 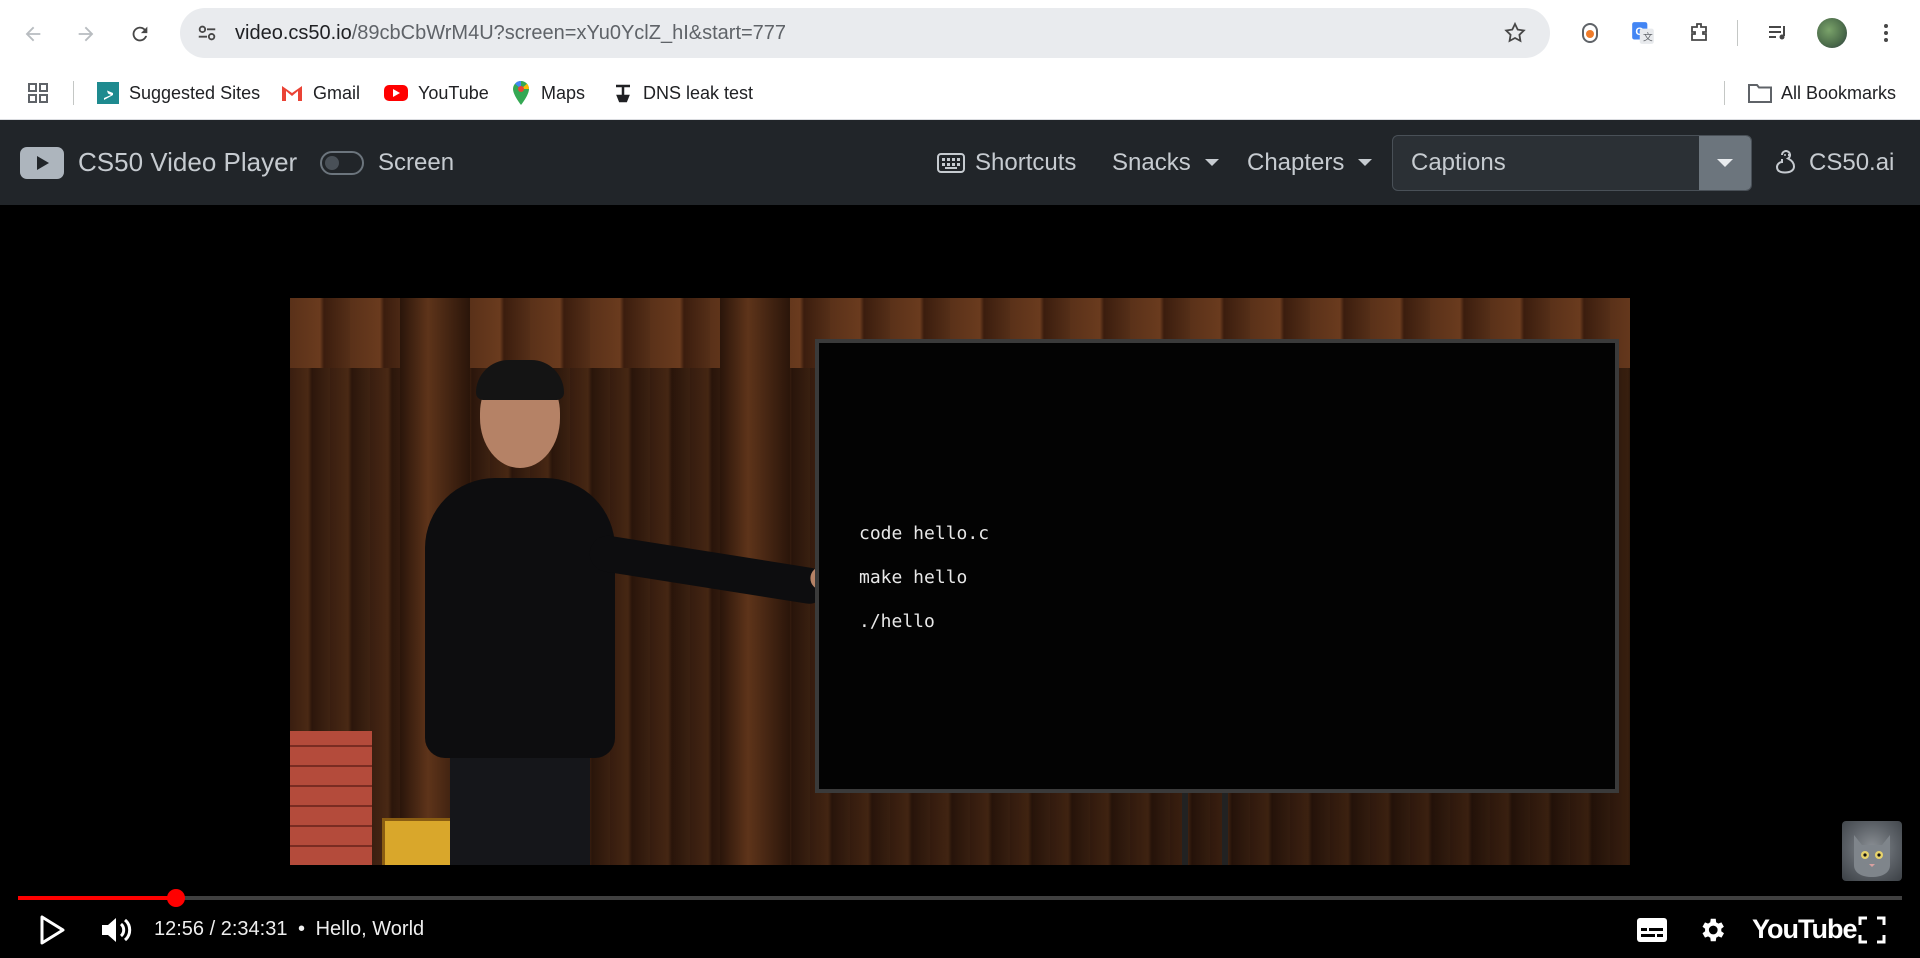 I want to click on cat-icon, so click(x=1872, y=856).